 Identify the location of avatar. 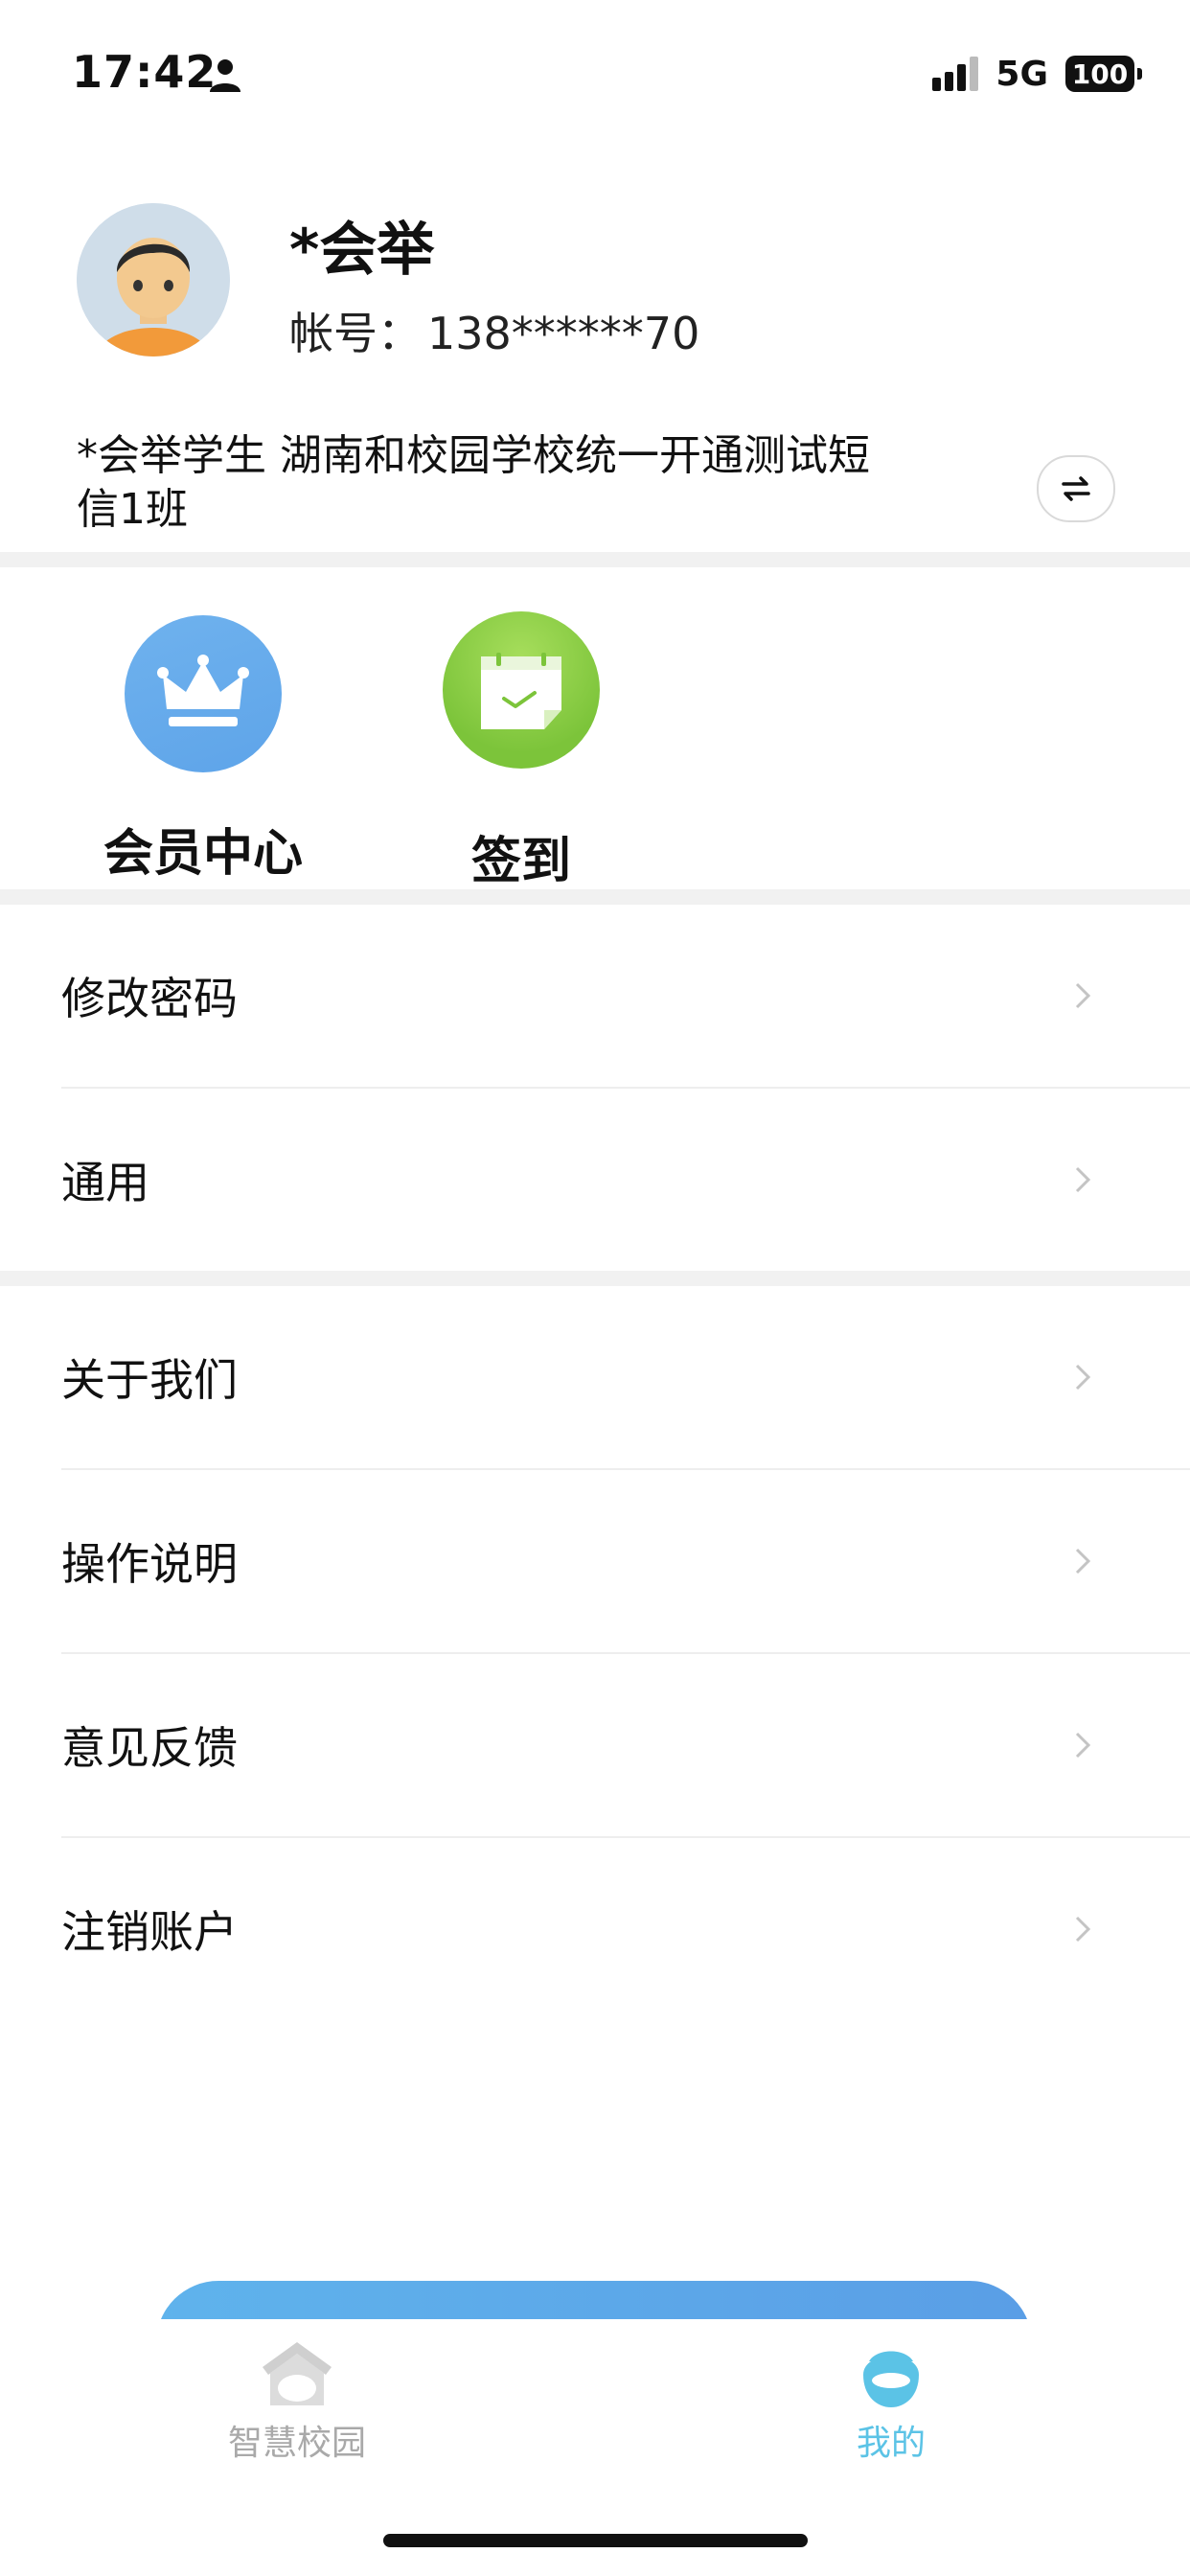
(154, 280).